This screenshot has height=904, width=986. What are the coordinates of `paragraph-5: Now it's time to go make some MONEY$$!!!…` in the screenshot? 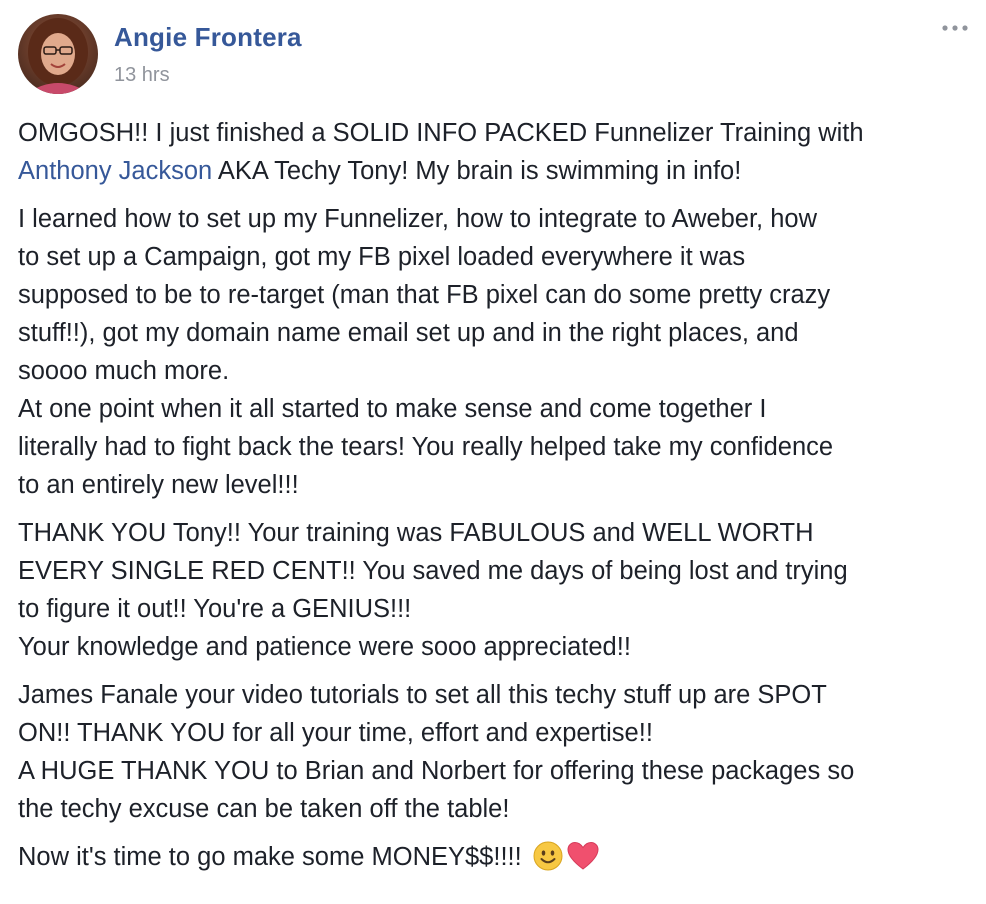 It's located at (494, 860).